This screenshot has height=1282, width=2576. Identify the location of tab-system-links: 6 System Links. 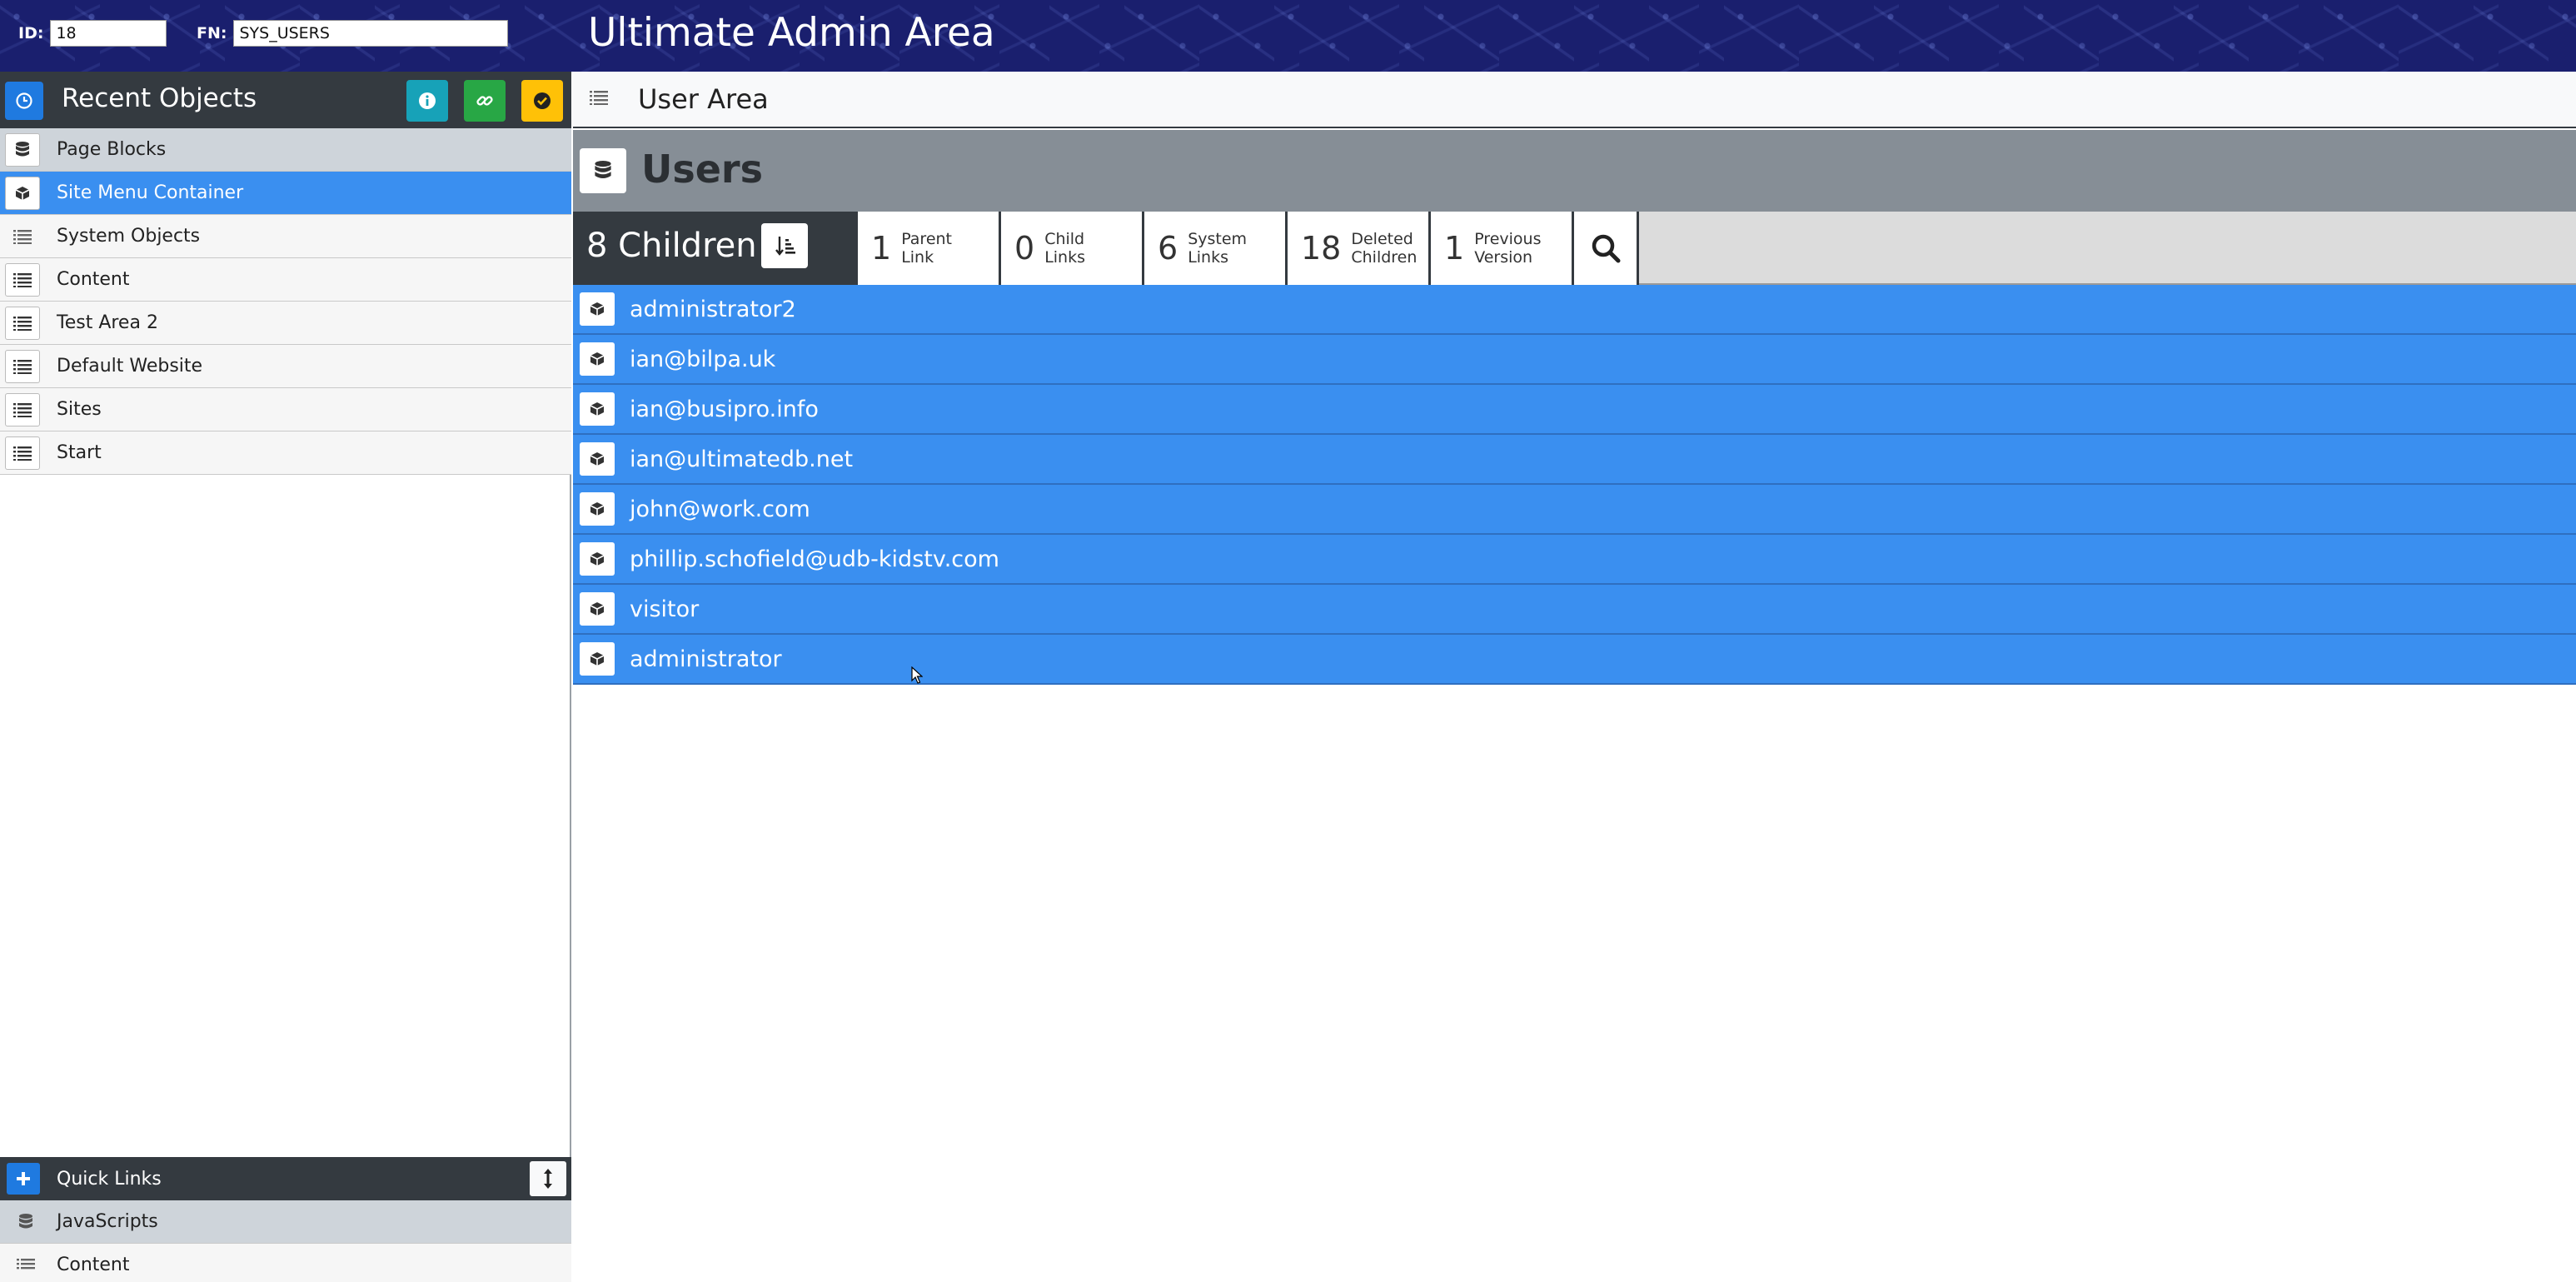
(1216, 248).